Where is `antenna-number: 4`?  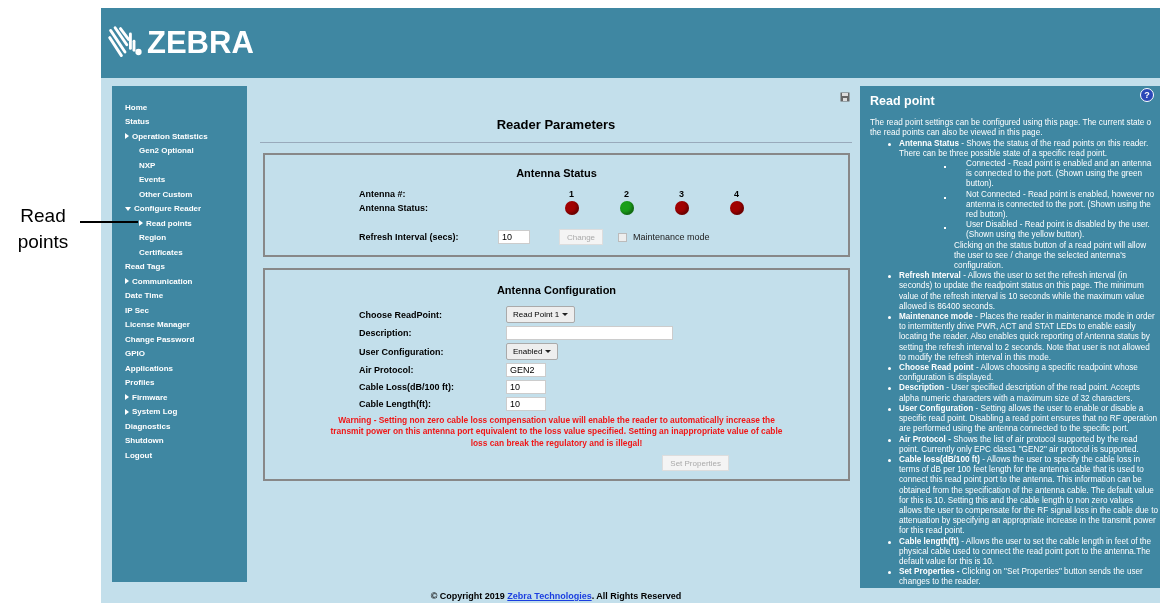 antenna-number: 4 is located at coordinates (736, 194).